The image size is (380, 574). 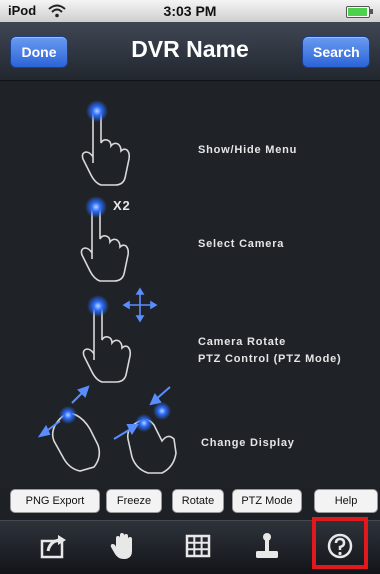 I want to click on tooltip-png-export: PNG Export, so click(x=55, y=501).